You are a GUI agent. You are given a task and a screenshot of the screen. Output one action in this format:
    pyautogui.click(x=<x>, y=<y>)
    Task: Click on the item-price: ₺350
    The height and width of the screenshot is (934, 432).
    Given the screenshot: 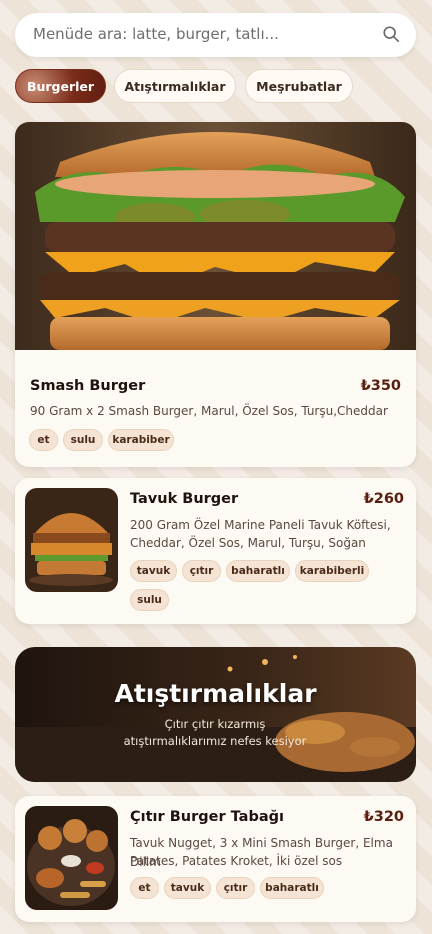 What is the action you would take?
    pyautogui.click(x=380, y=386)
    